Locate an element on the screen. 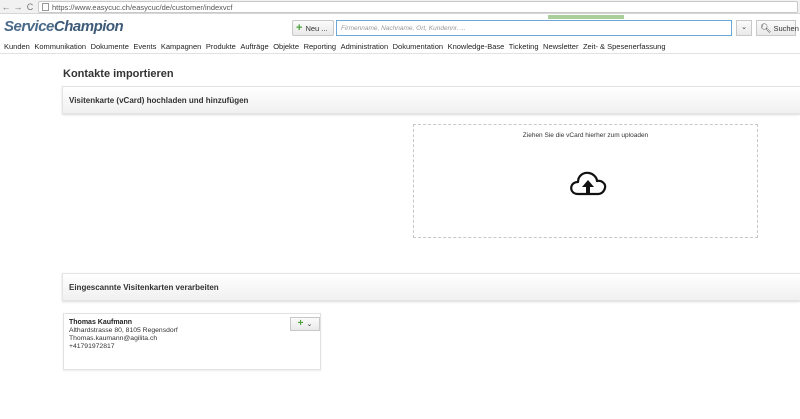 This screenshot has height=419, width=800. nav-item-newsletter: Newsletter is located at coordinates (560, 46).